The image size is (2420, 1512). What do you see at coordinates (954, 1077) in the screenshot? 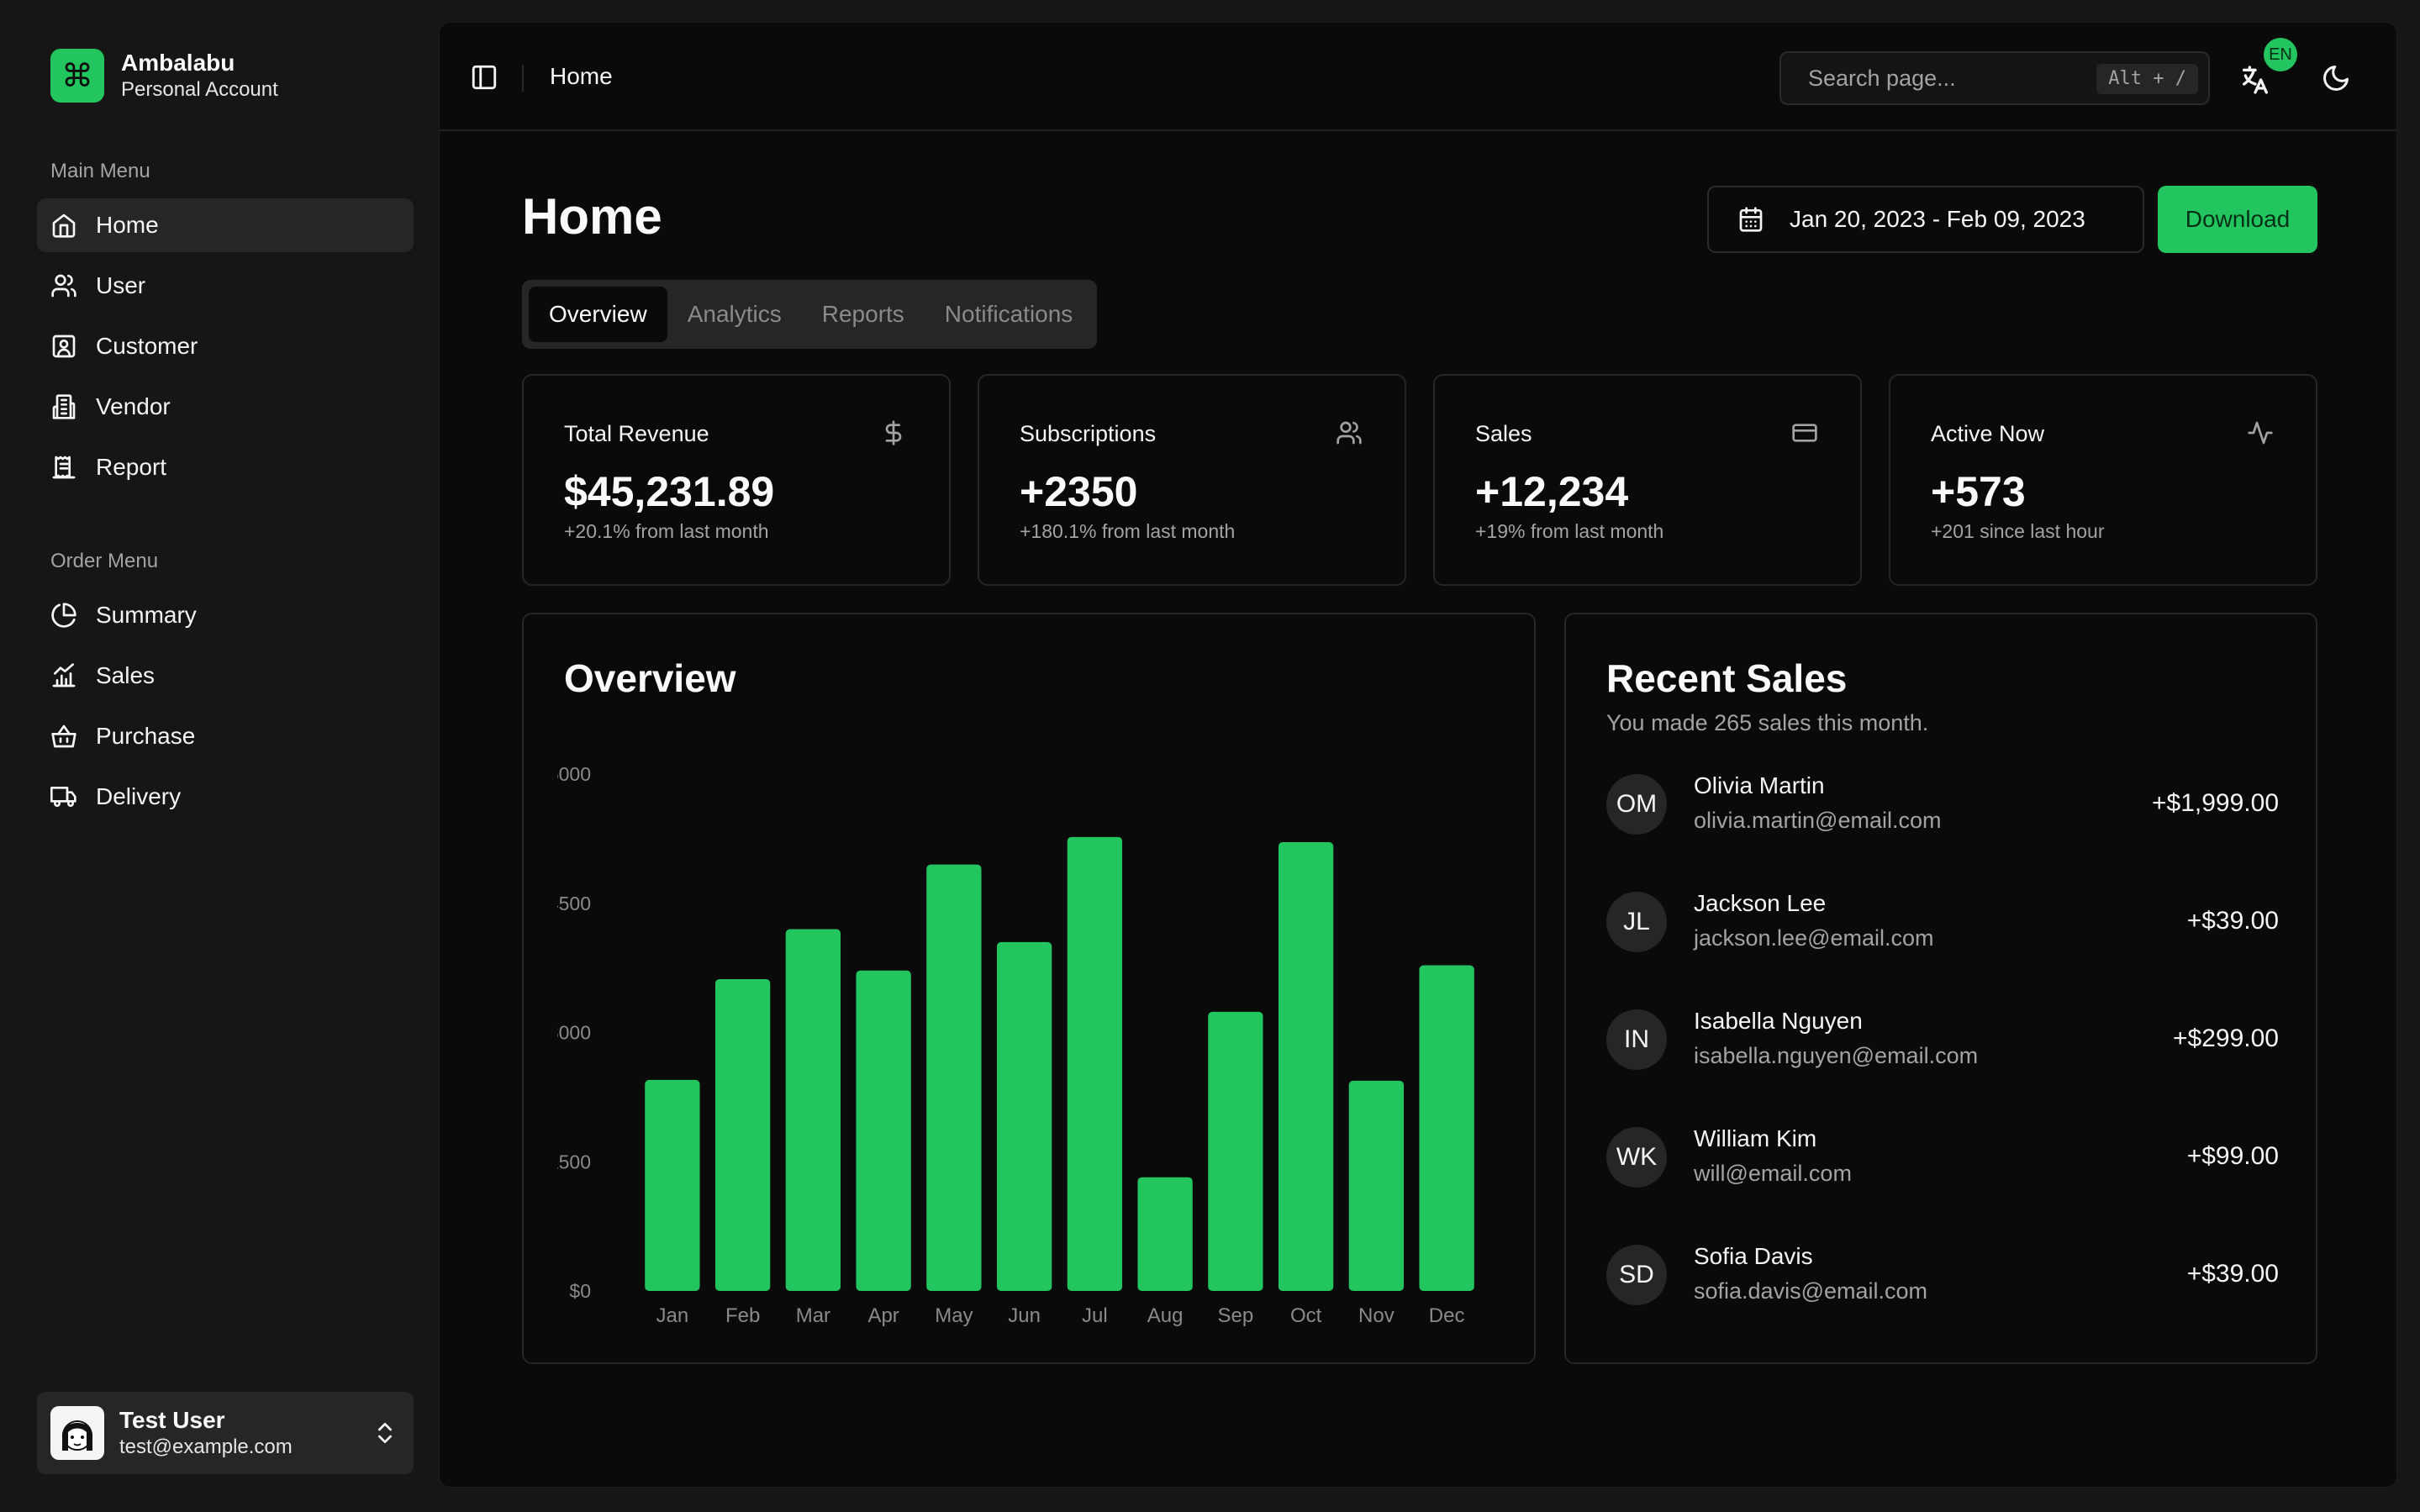
I see `bar-may` at bounding box center [954, 1077].